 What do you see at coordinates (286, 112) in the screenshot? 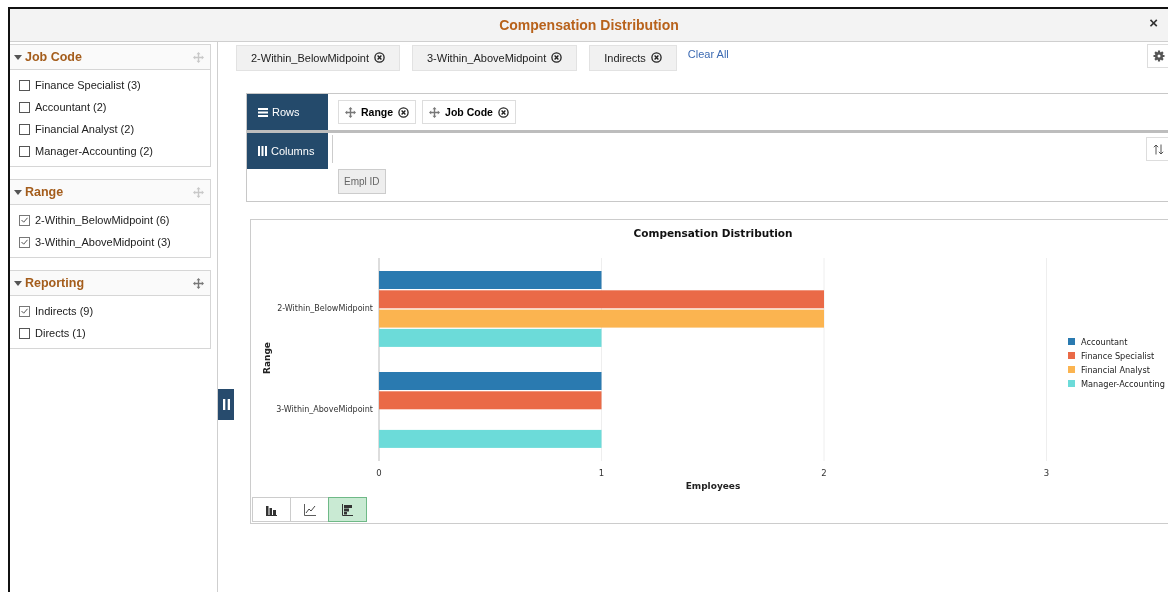
I see `rows-label: Rows` at bounding box center [286, 112].